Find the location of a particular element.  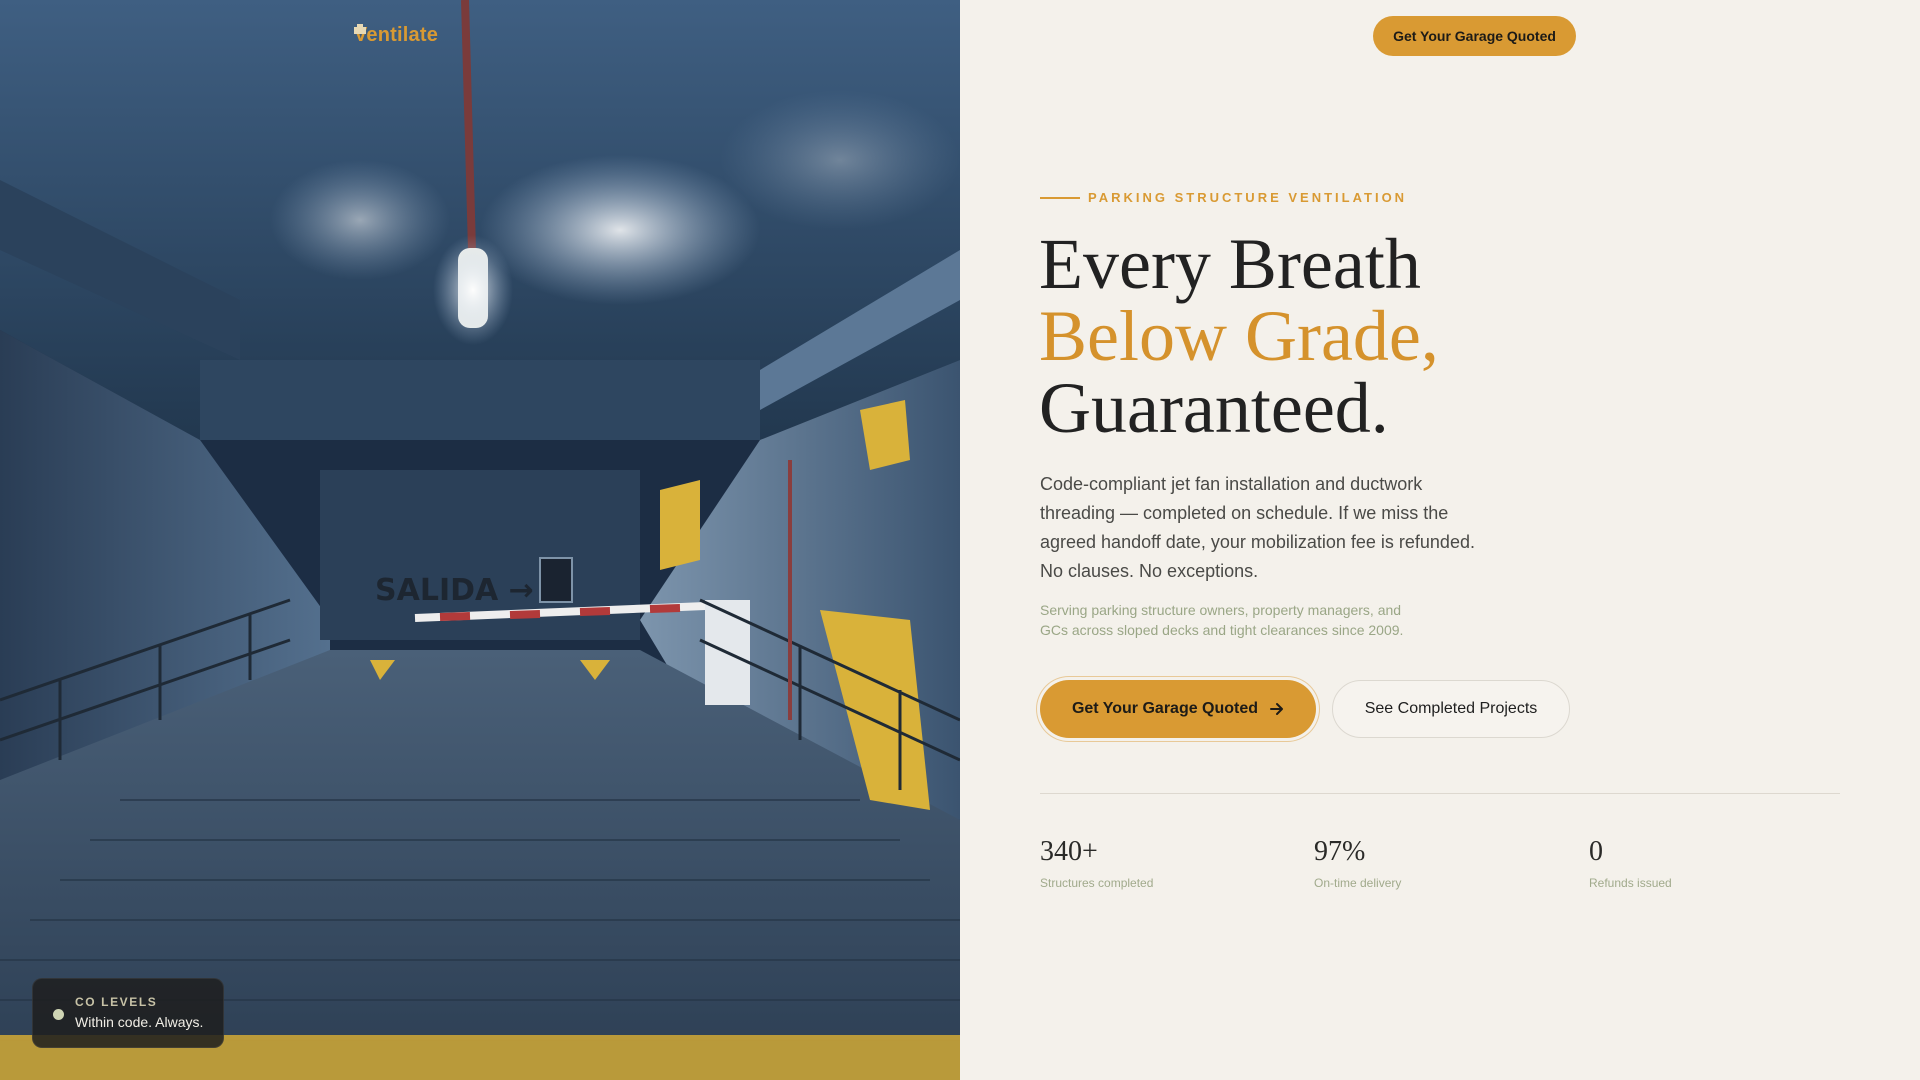

stat-on-time: 97% On-time delivery is located at coordinates (1444, 863).